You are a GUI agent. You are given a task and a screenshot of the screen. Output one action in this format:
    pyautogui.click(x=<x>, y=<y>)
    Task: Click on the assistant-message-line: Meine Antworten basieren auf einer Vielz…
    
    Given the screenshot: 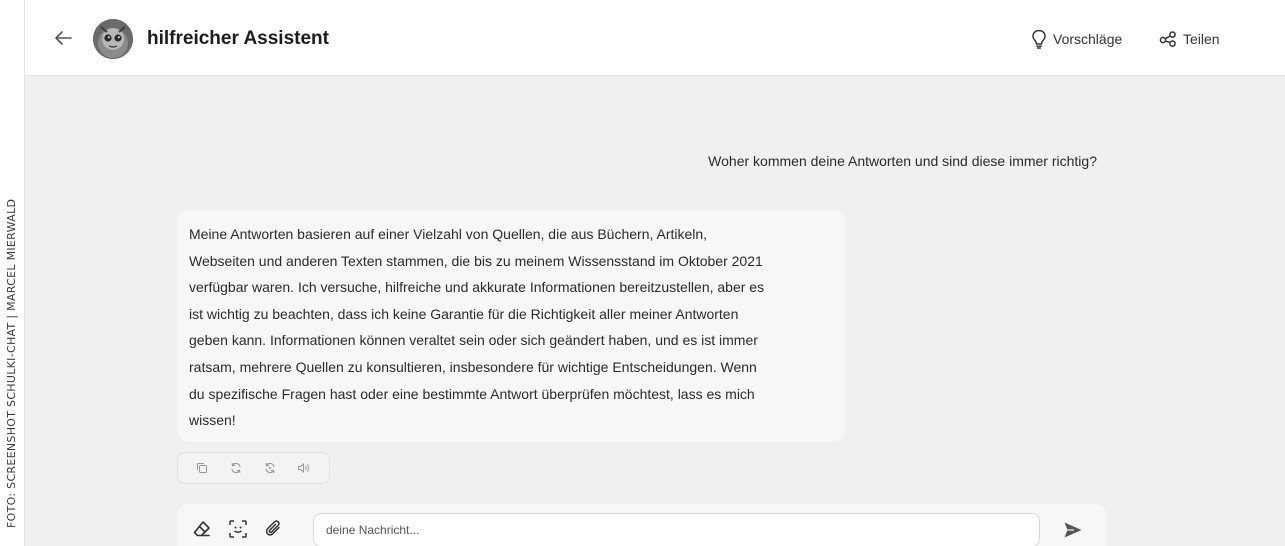 What is the action you would take?
    pyautogui.click(x=448, y=234)
    